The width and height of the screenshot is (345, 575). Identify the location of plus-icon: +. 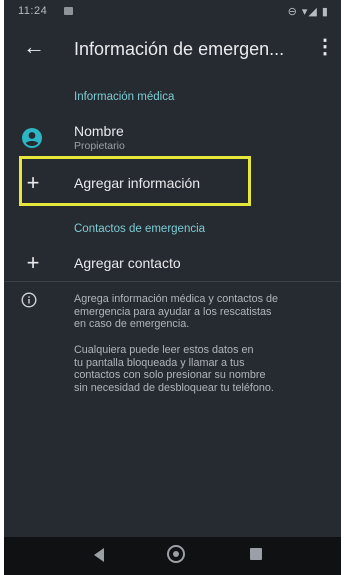
(33, 262).